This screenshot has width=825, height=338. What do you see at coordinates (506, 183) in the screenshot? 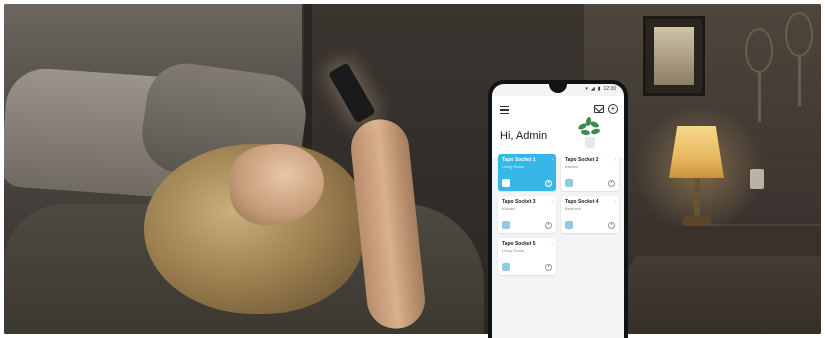
I see `lamp-icon` at bounding box center [506, 183].